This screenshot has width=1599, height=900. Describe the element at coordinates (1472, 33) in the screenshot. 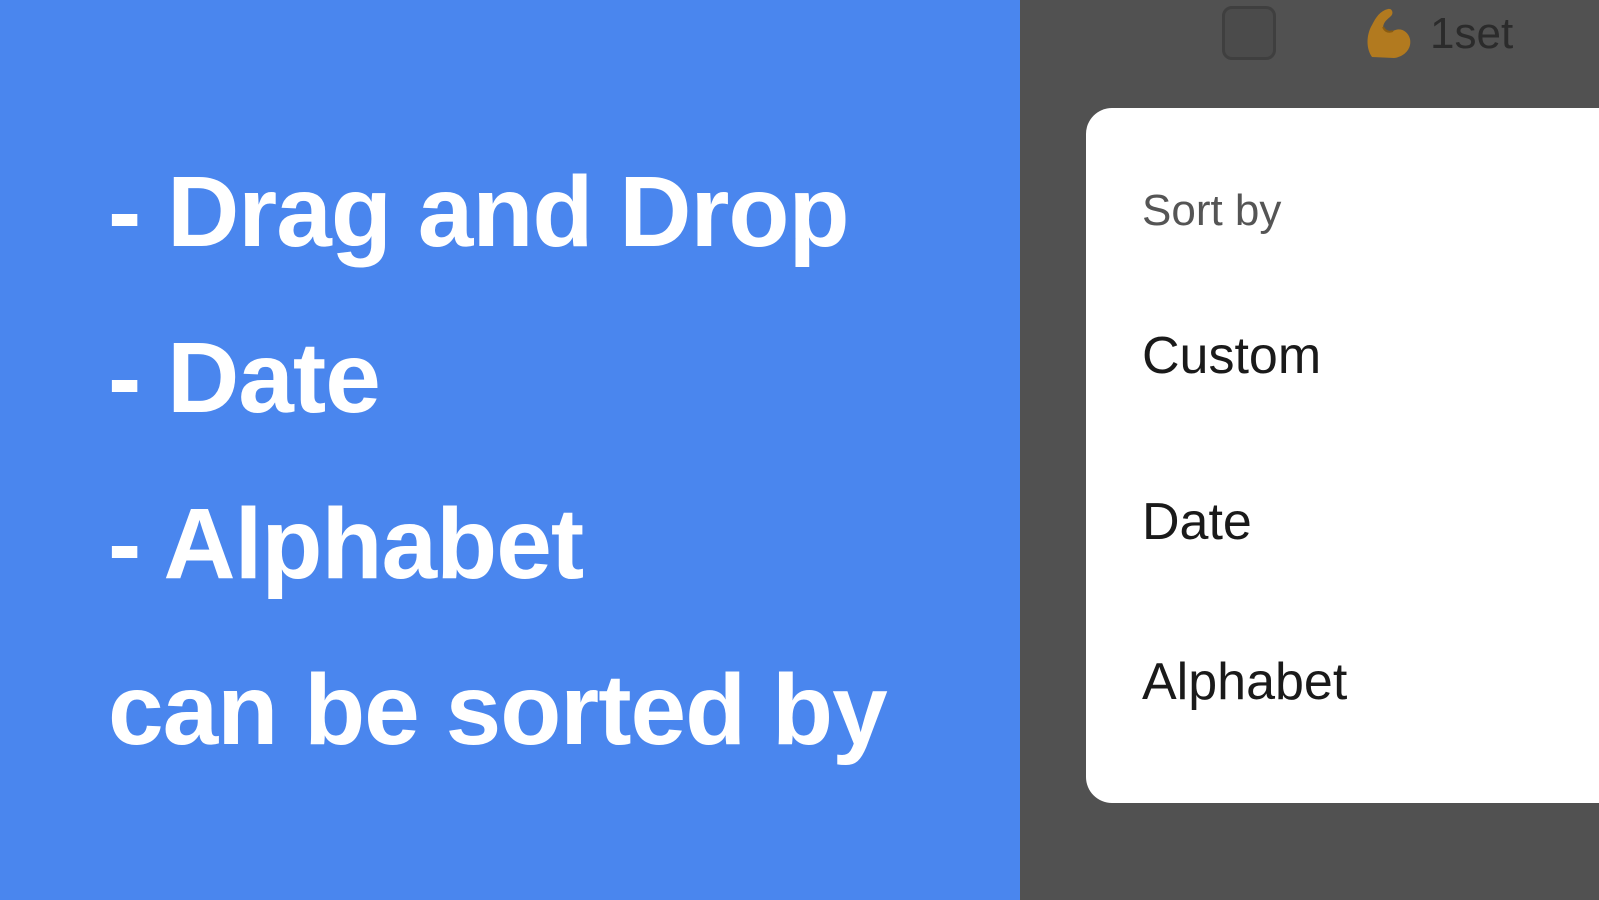

I see `set-count-label: 1set` at that location.